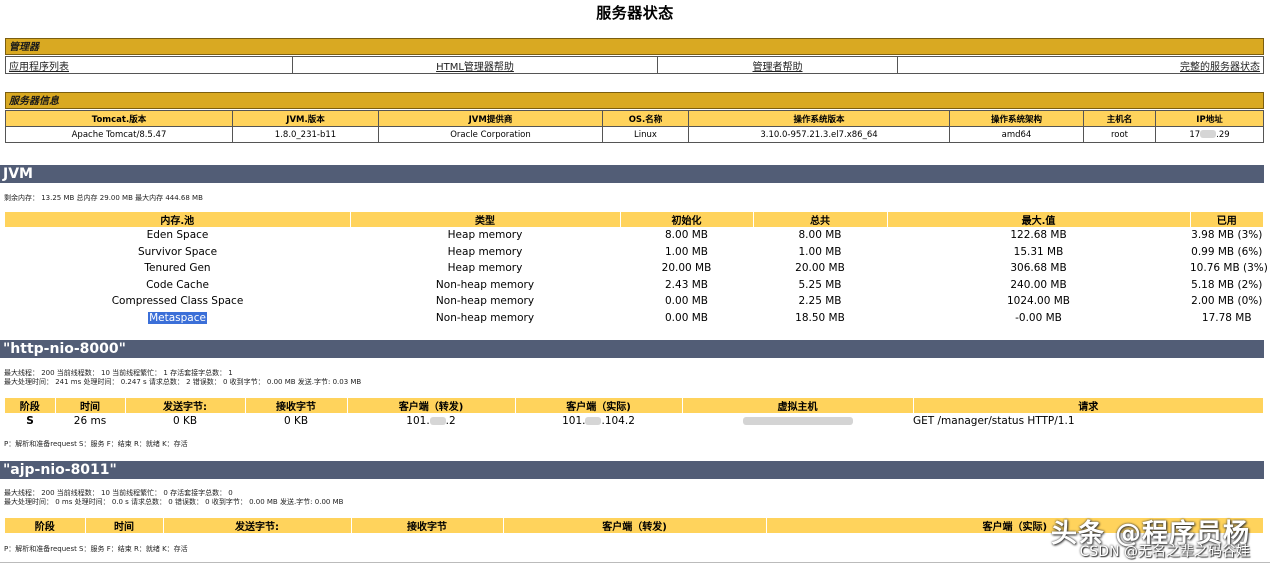 This screenshot has width=1270, height=567. I want to click on pool-max: 122.68 MB, so click(1038, 235).